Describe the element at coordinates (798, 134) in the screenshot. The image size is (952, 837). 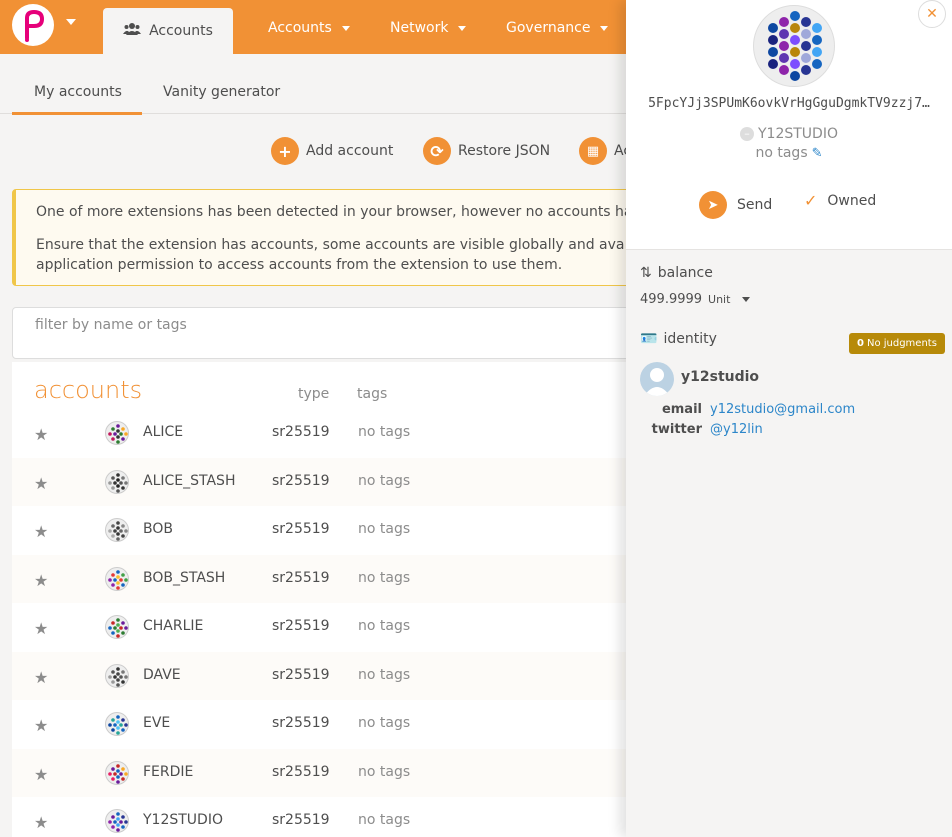
I see `account-name-text: Y12STUDIO` at that location.